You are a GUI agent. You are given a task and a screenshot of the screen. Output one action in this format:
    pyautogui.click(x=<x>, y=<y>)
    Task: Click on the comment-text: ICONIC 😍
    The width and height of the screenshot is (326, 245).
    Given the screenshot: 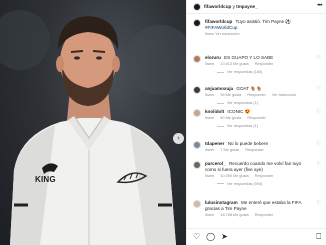 What is the action you would take?
    pyautogui.click(x=239, y=111)
    